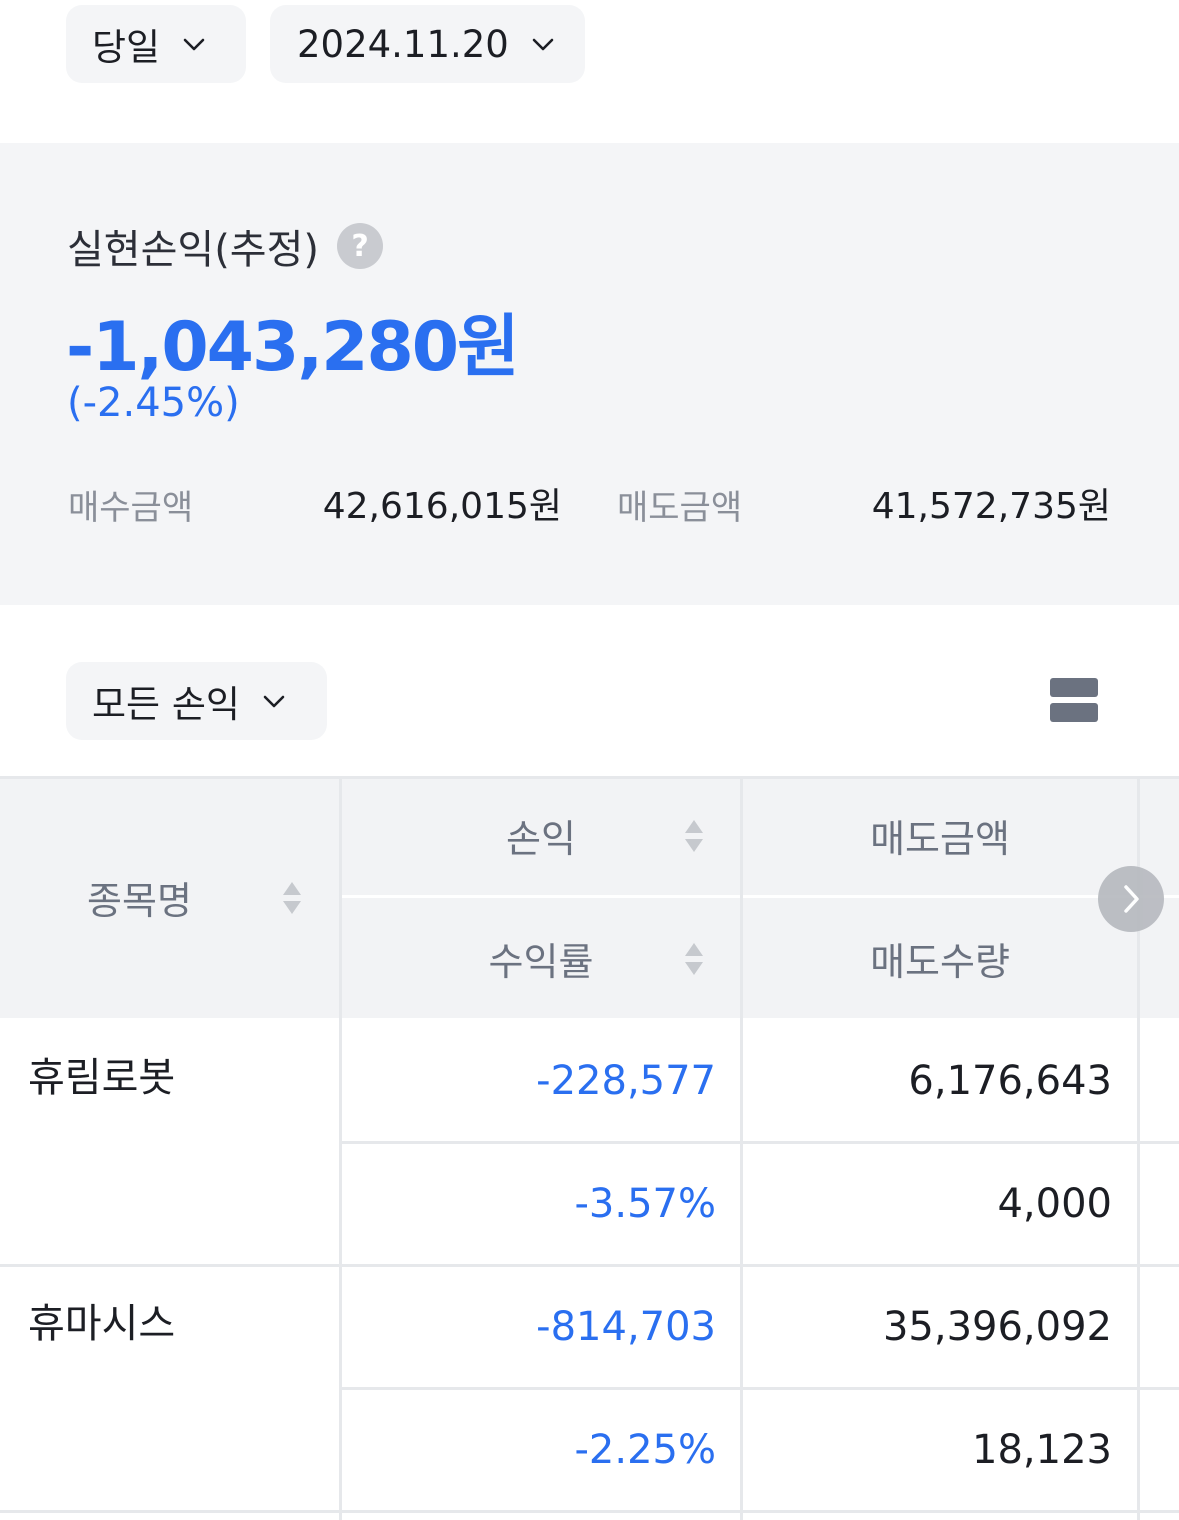 This screenshot has width=1179, height=1520. I want to click on sell-amount-value: 6,176,643, so click(1010, 1081).